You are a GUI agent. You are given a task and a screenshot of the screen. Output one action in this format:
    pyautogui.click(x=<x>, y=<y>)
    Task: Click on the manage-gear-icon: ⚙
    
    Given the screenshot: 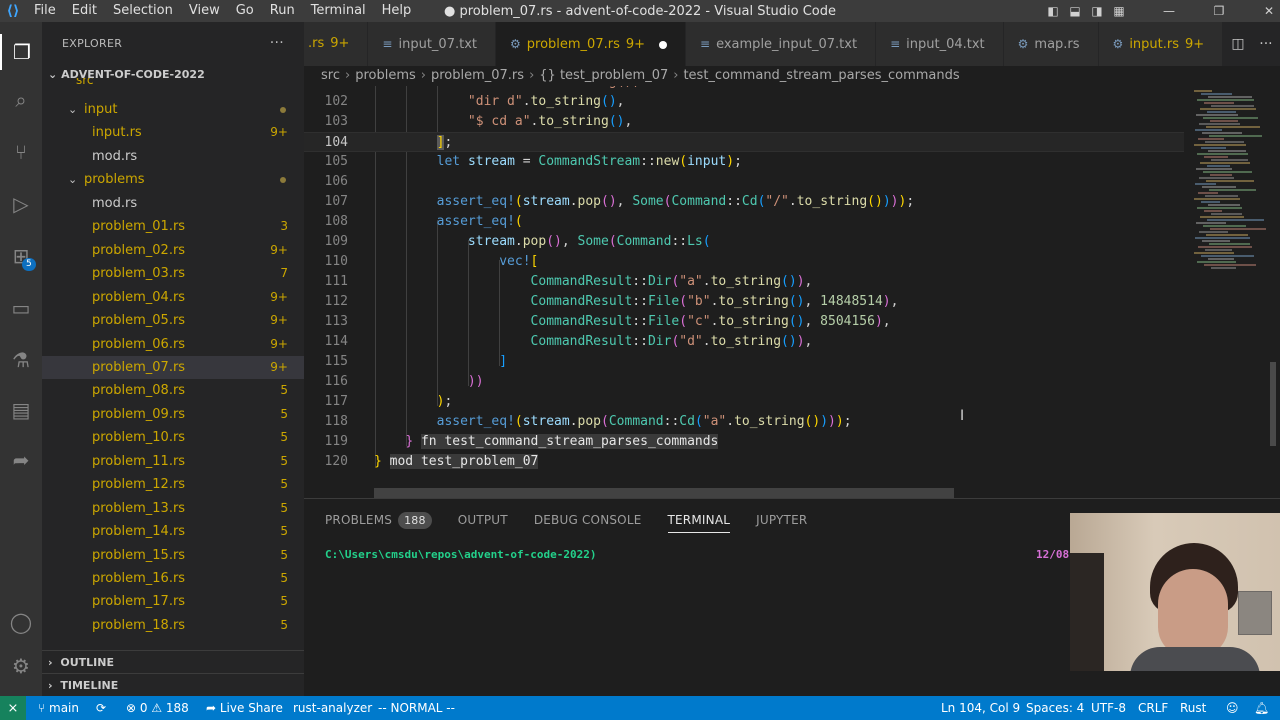 What is the action you would take?
    pyautogui.click(x=21, y=666)
    